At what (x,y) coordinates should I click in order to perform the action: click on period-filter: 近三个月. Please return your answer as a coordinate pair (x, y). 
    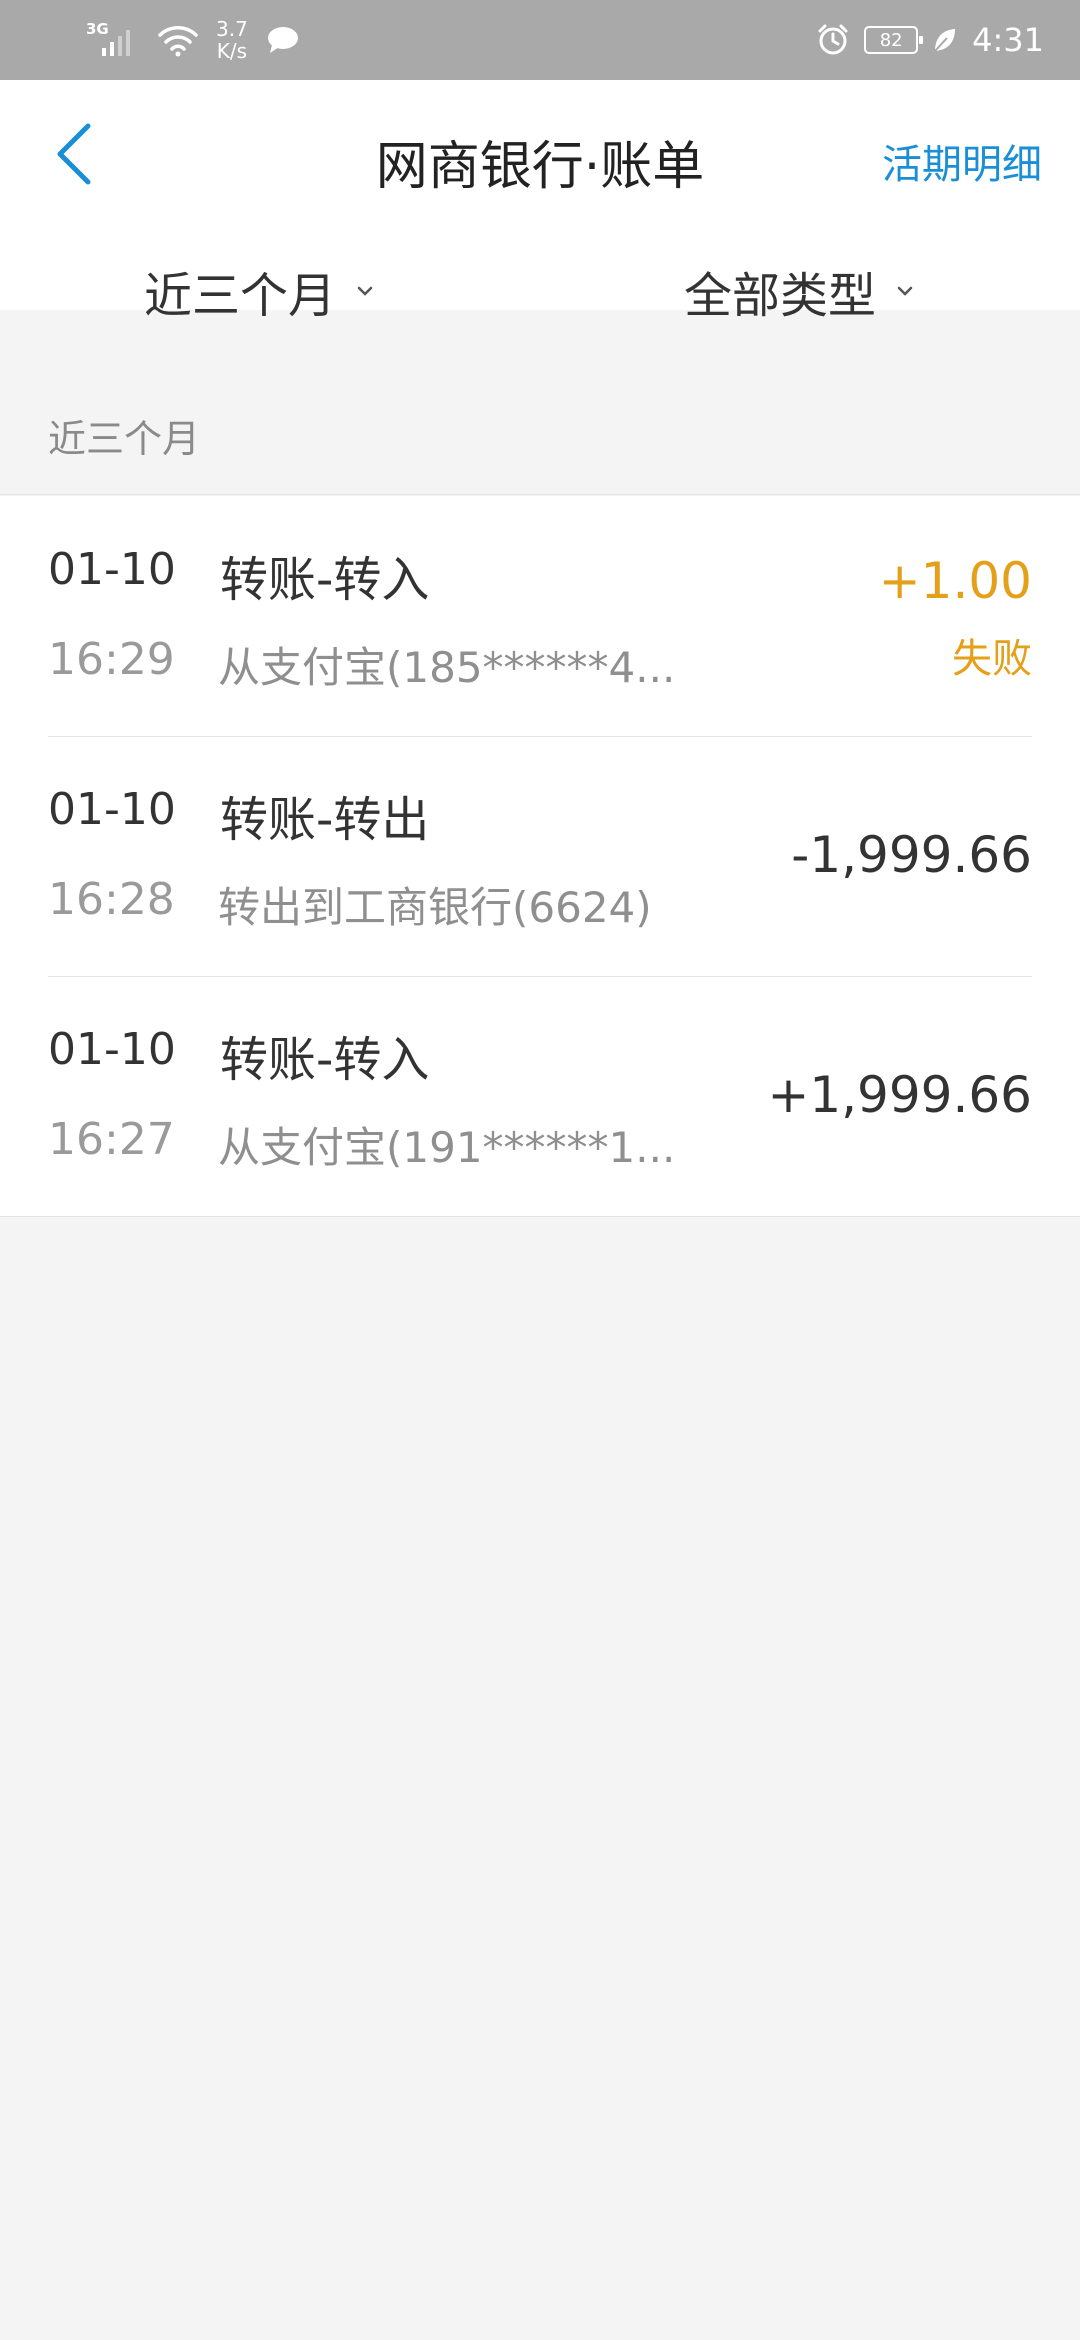
    Looking at the image, I should click on (260, 291).